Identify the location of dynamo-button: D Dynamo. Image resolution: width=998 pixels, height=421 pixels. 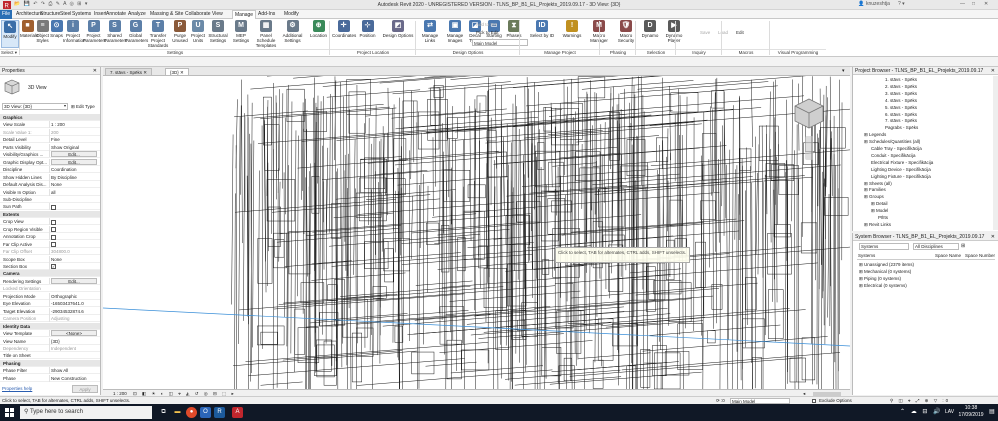
(650, 34).